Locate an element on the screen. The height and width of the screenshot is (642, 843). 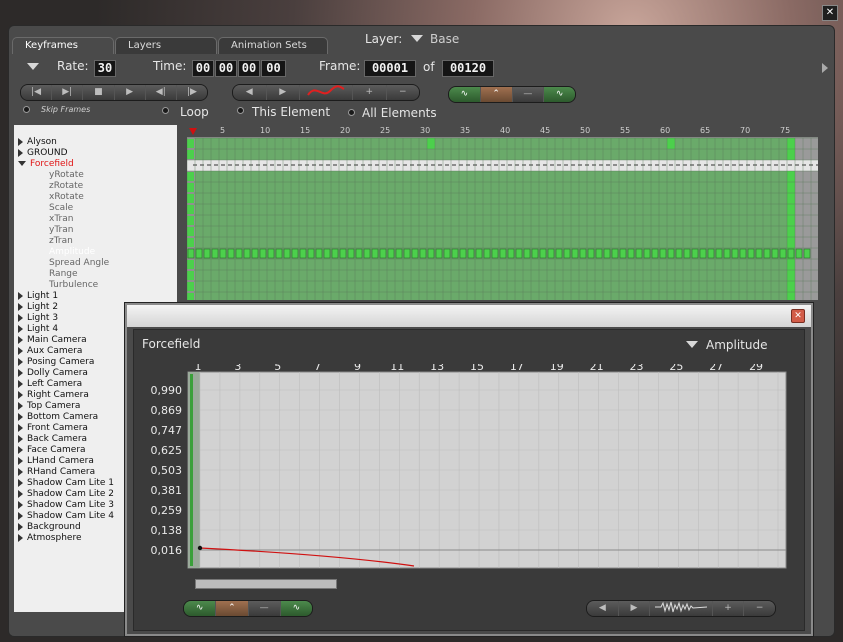
next-key-button: |▶ is located at coordinates (191, 92).